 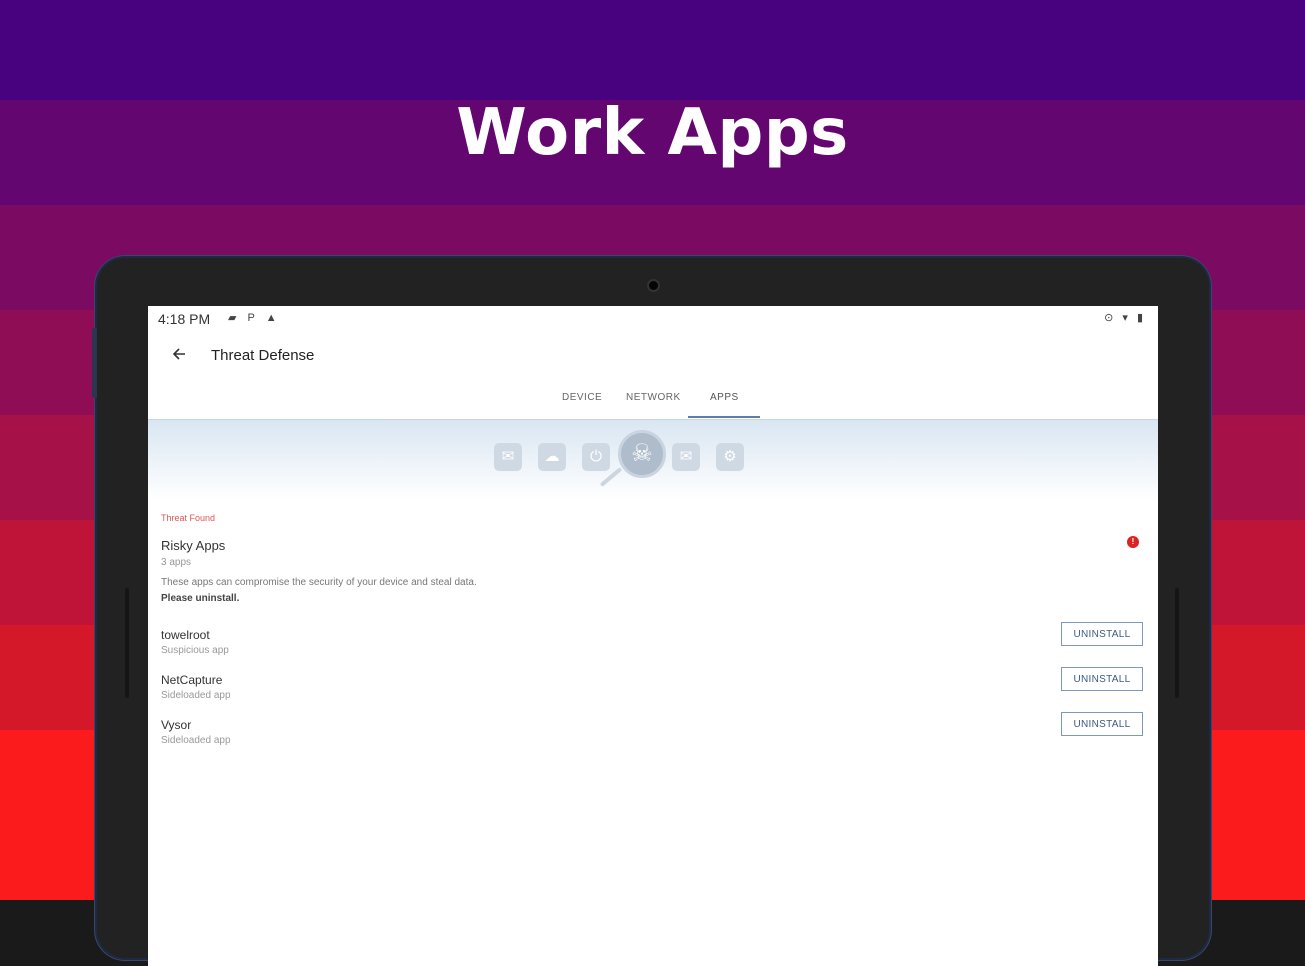 I want to click on status-right-icons: ⊙ ▾ ▮, so click(x=1125, y=318).